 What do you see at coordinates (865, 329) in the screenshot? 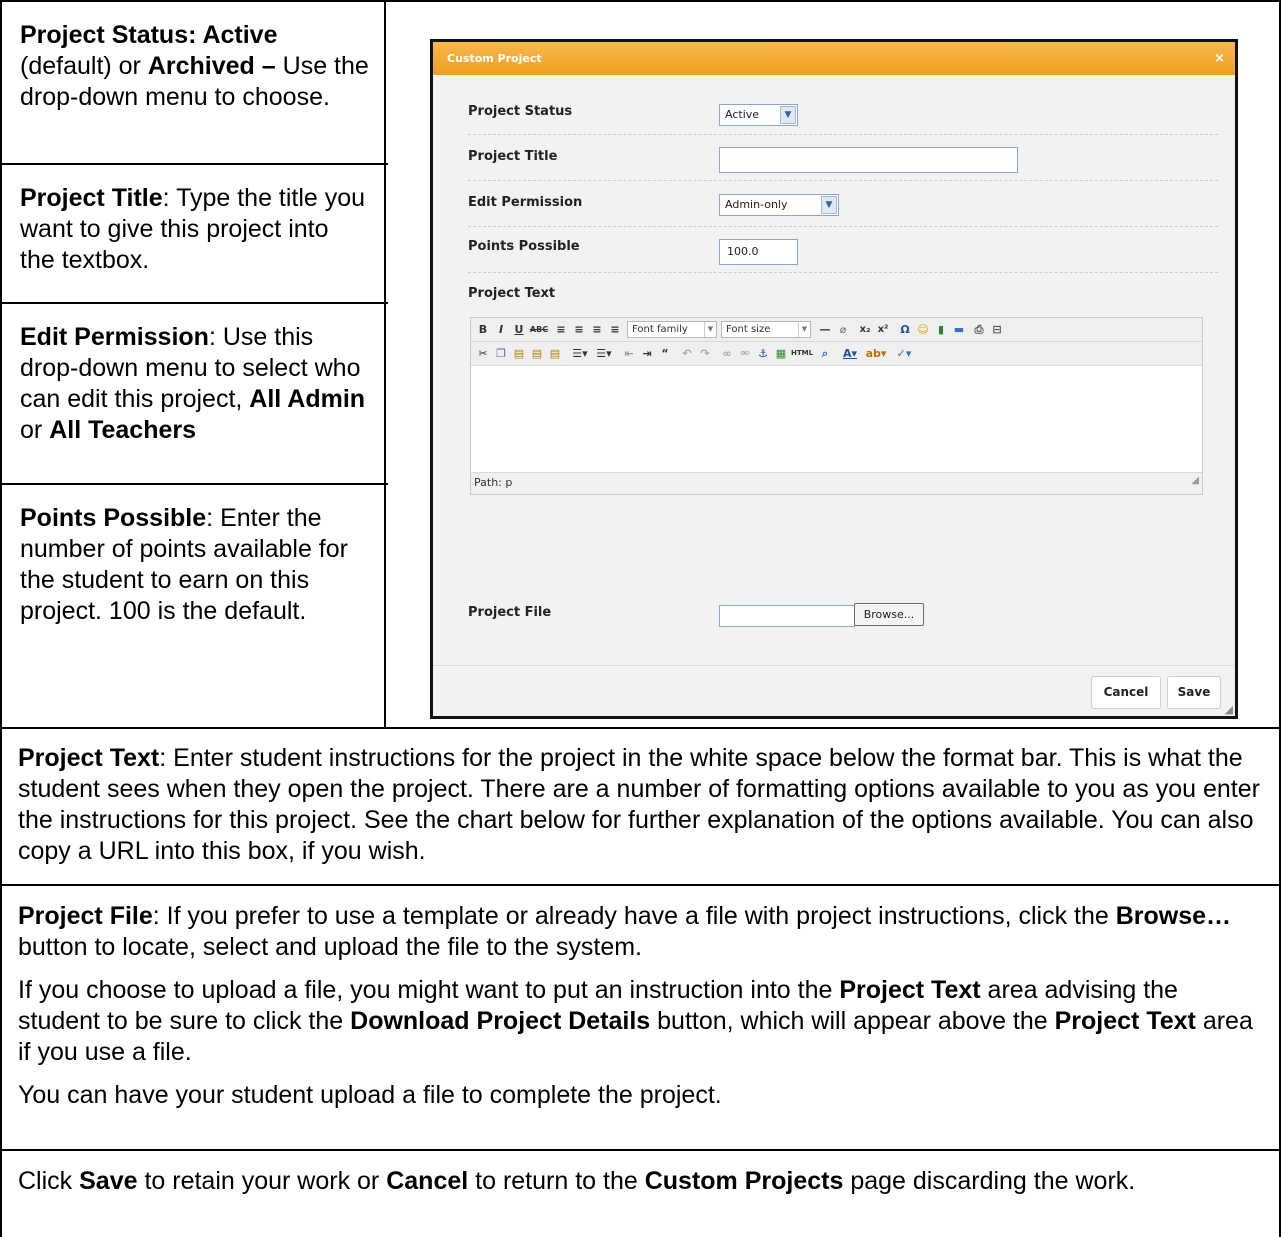
I see `subscript-icon: x₂` at bounding box center [865, 329].